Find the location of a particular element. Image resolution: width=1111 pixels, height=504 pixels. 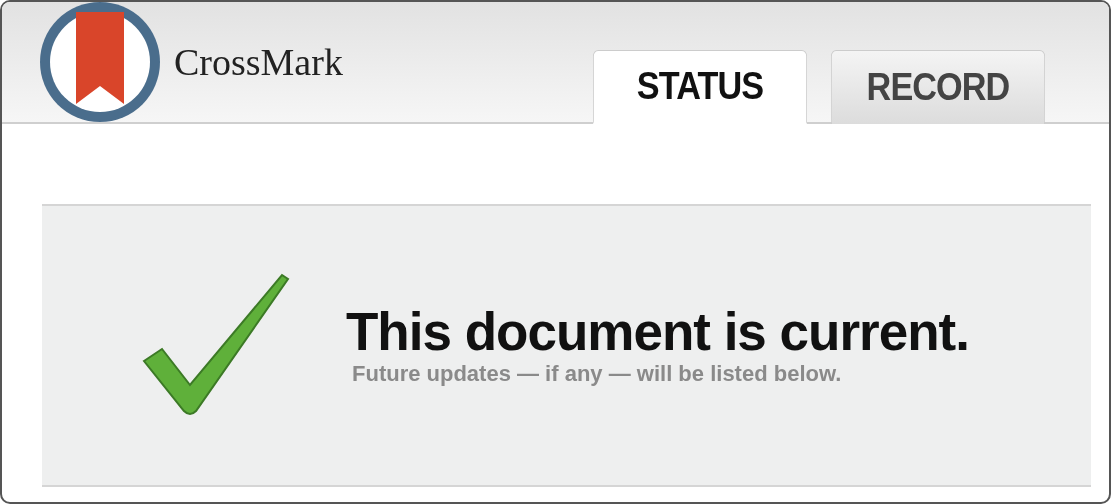

tab: STATUS is located at coordinates (700, 87).